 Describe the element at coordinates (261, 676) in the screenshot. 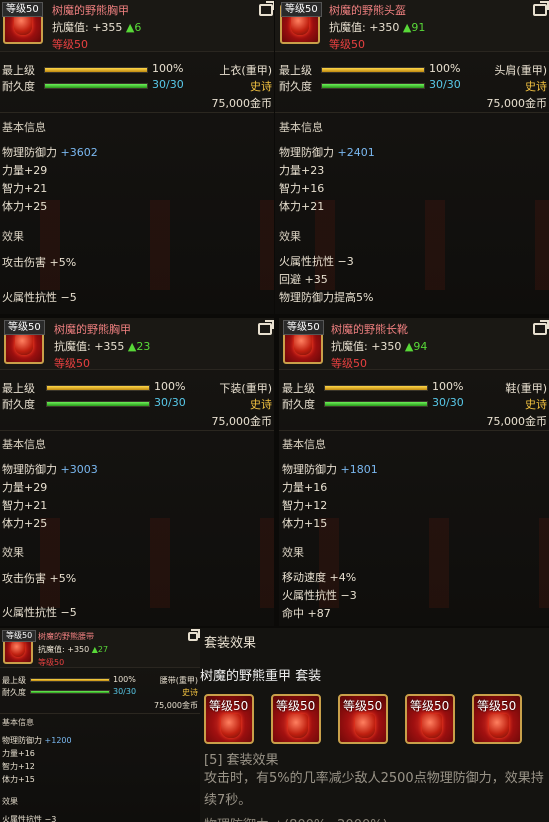

I see `set-name: 树魔的野熊重甲 套装` at that location.